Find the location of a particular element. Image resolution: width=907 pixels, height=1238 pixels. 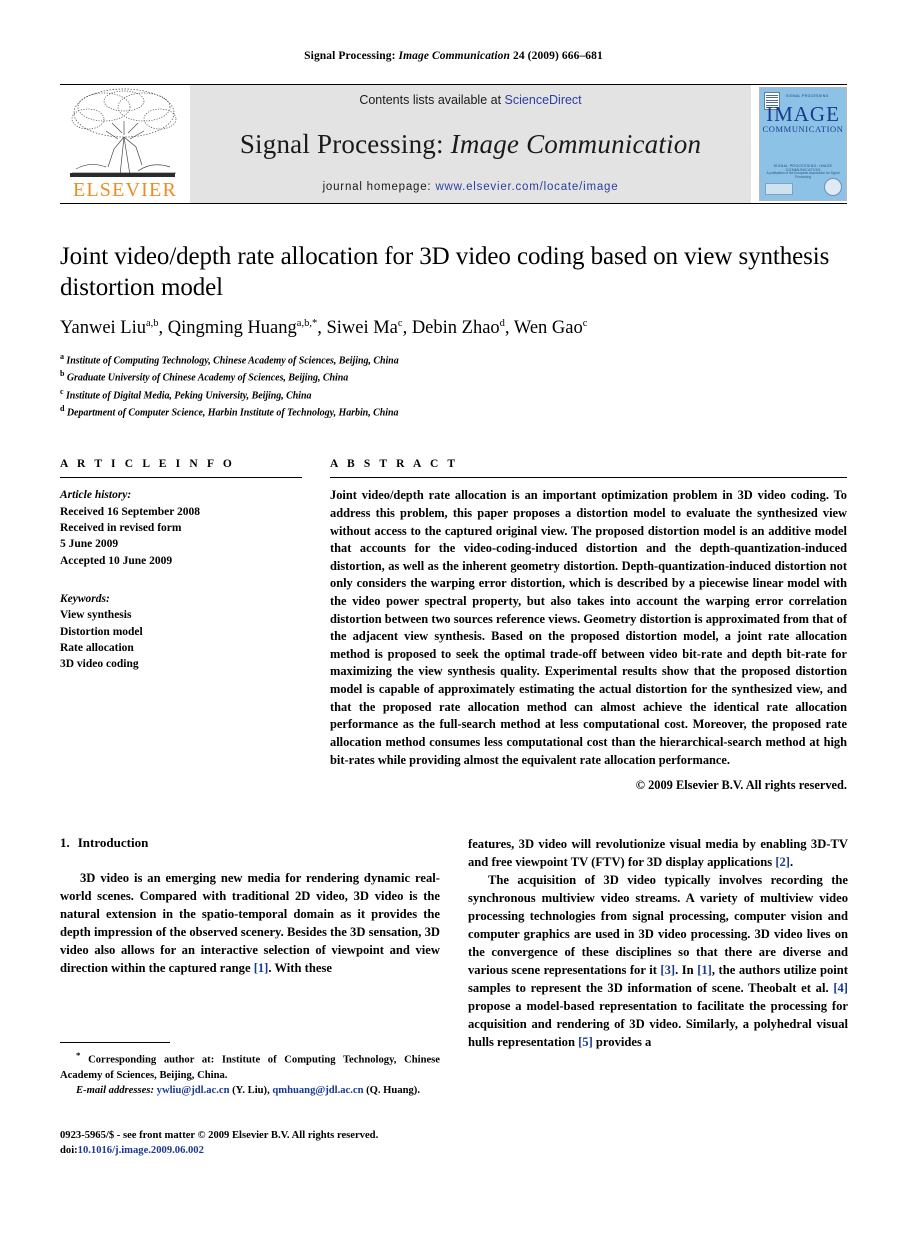

affiliation-marker: b is located at coordinates (62, 374).